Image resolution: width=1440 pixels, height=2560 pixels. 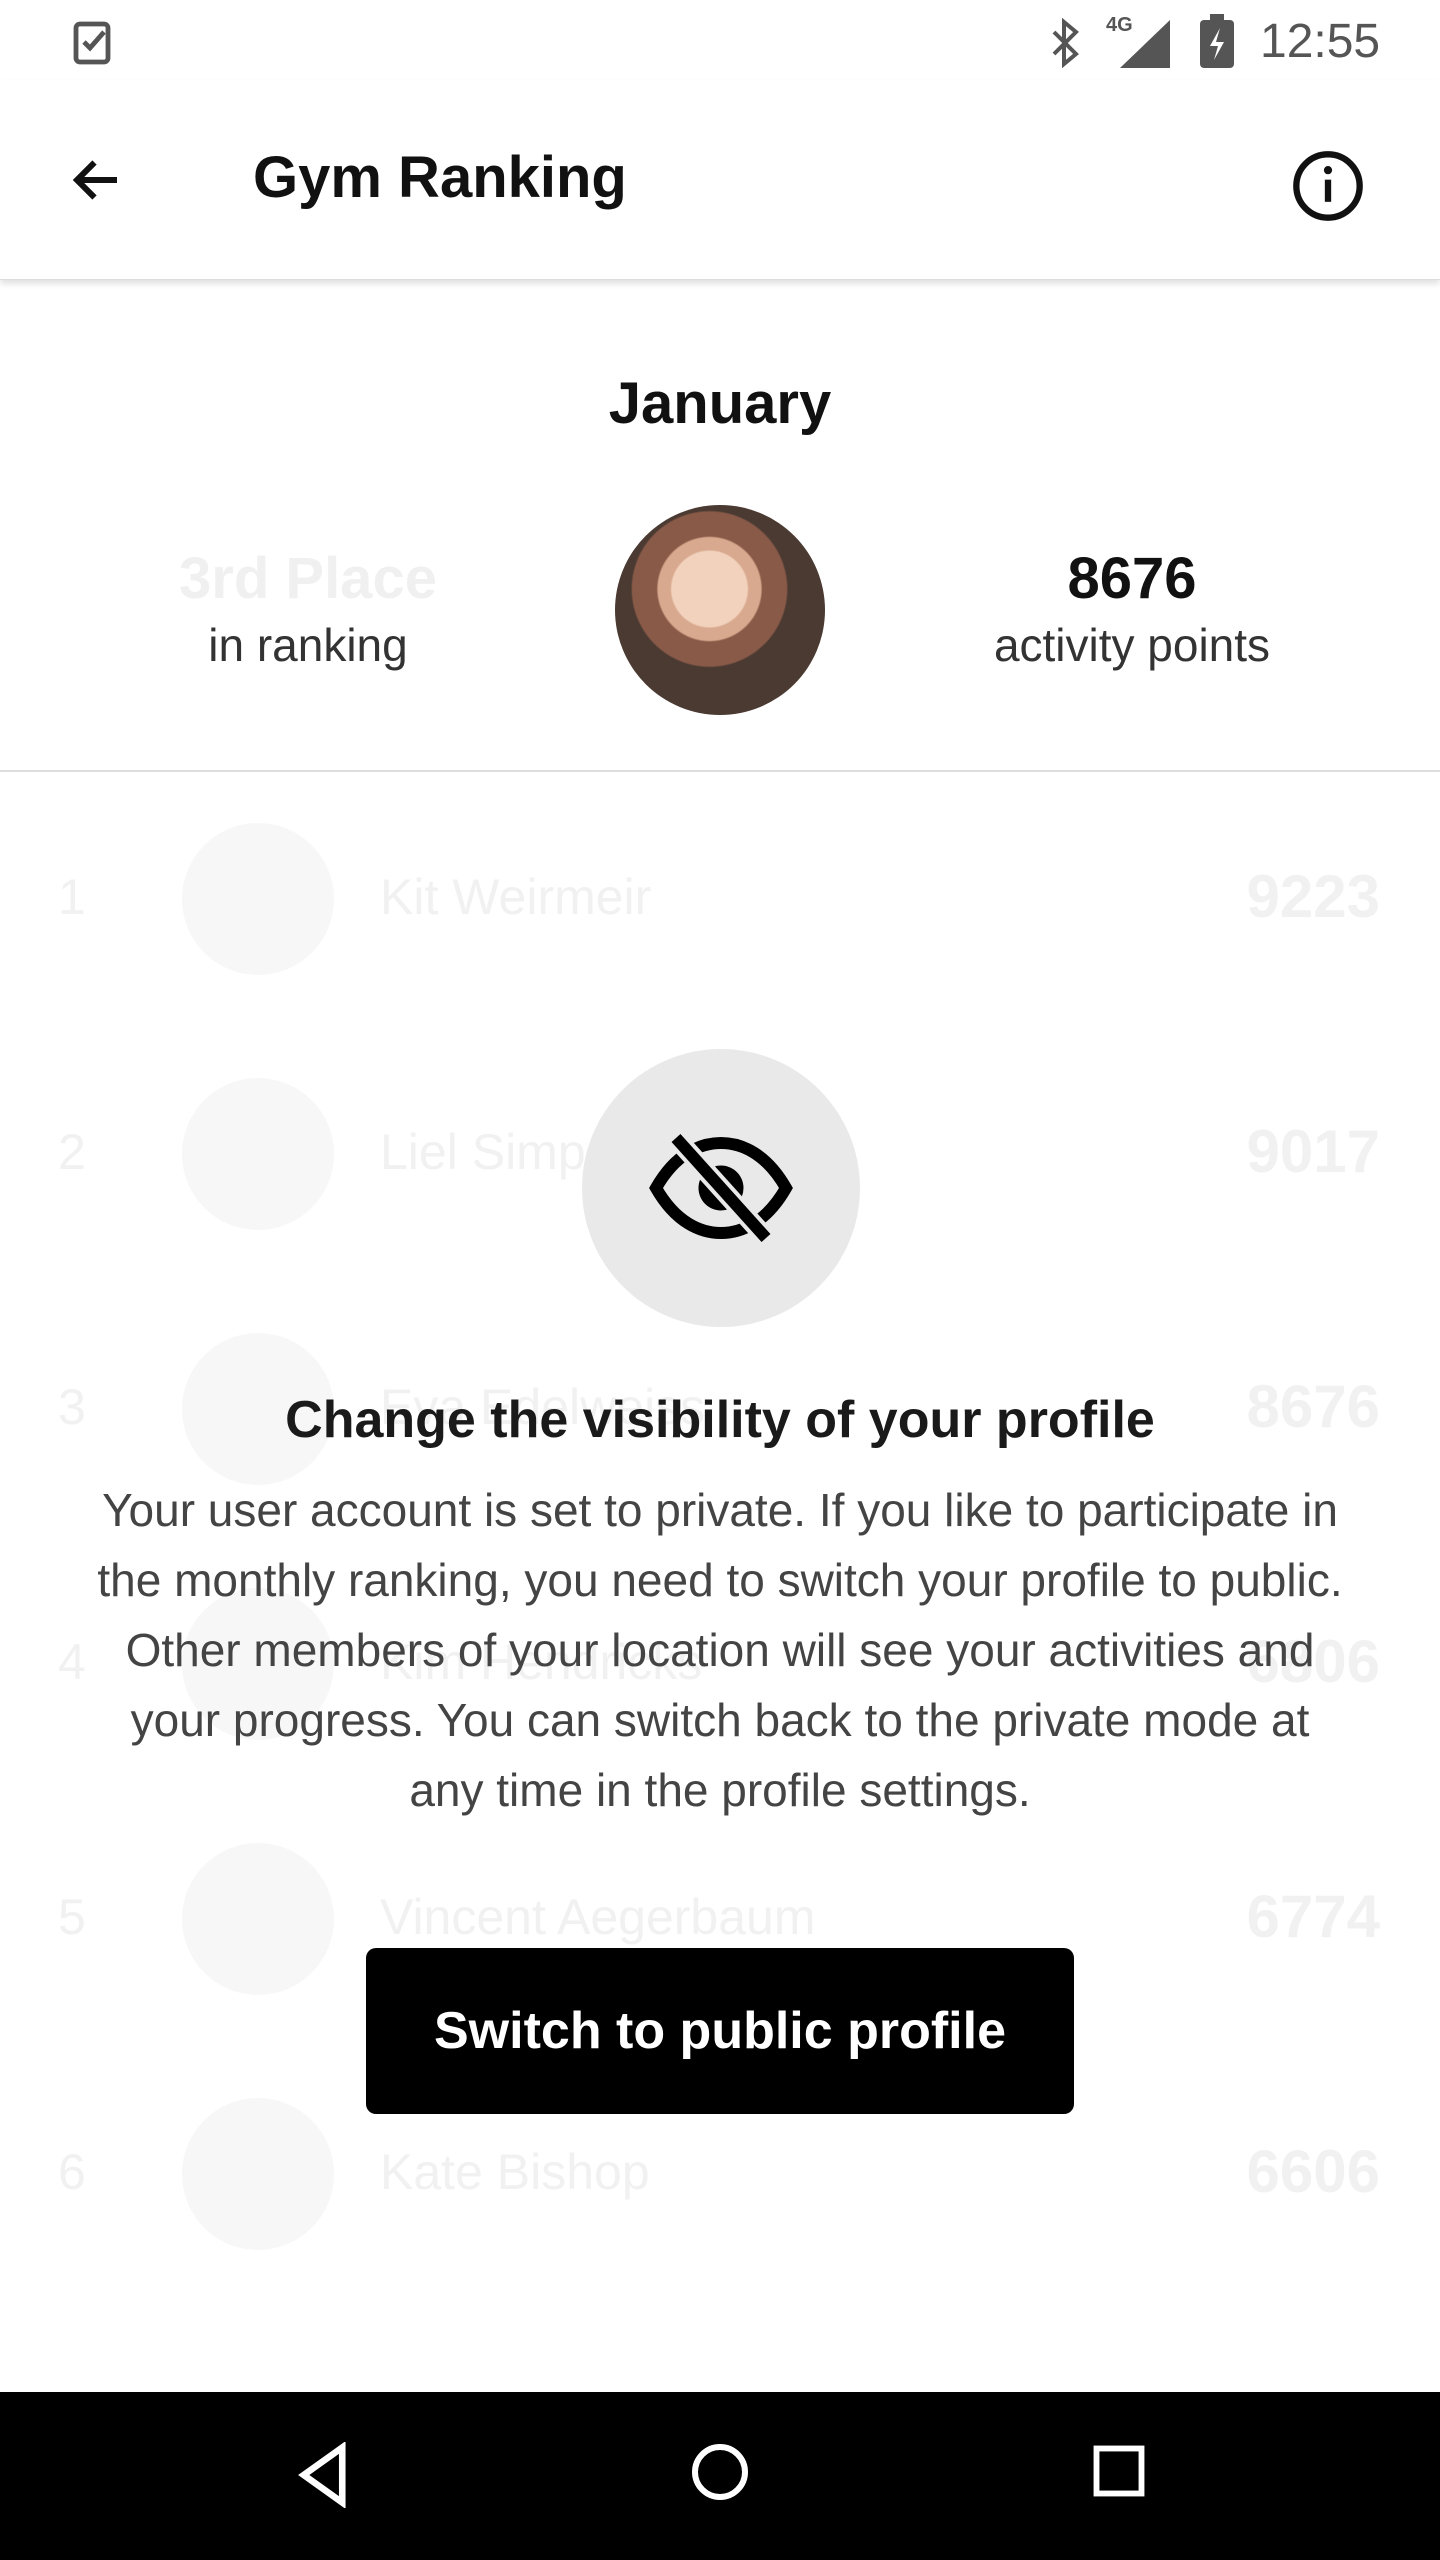 What do you see at coordinates (72, 1917) in the screenshot?
I see `rank-number: 5` at bounding box center [72, 1917].